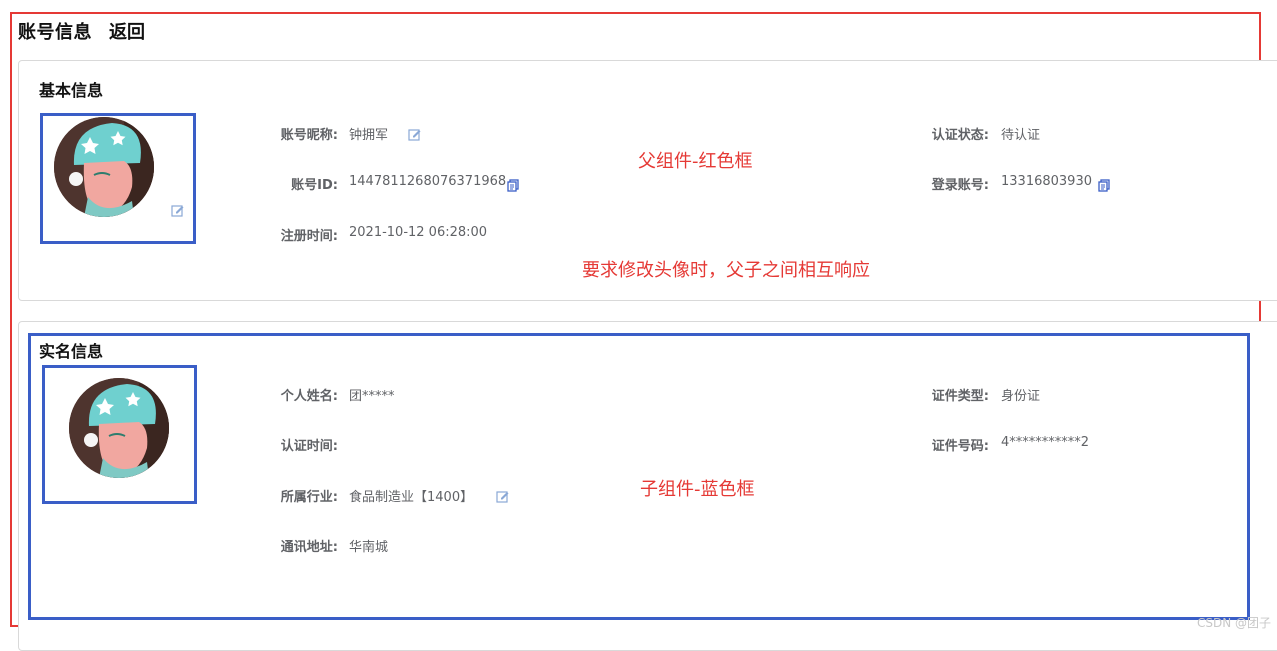 This screenshot has width=1277, height=651. I want to click on address-value: 华南城, so click(369, 547).